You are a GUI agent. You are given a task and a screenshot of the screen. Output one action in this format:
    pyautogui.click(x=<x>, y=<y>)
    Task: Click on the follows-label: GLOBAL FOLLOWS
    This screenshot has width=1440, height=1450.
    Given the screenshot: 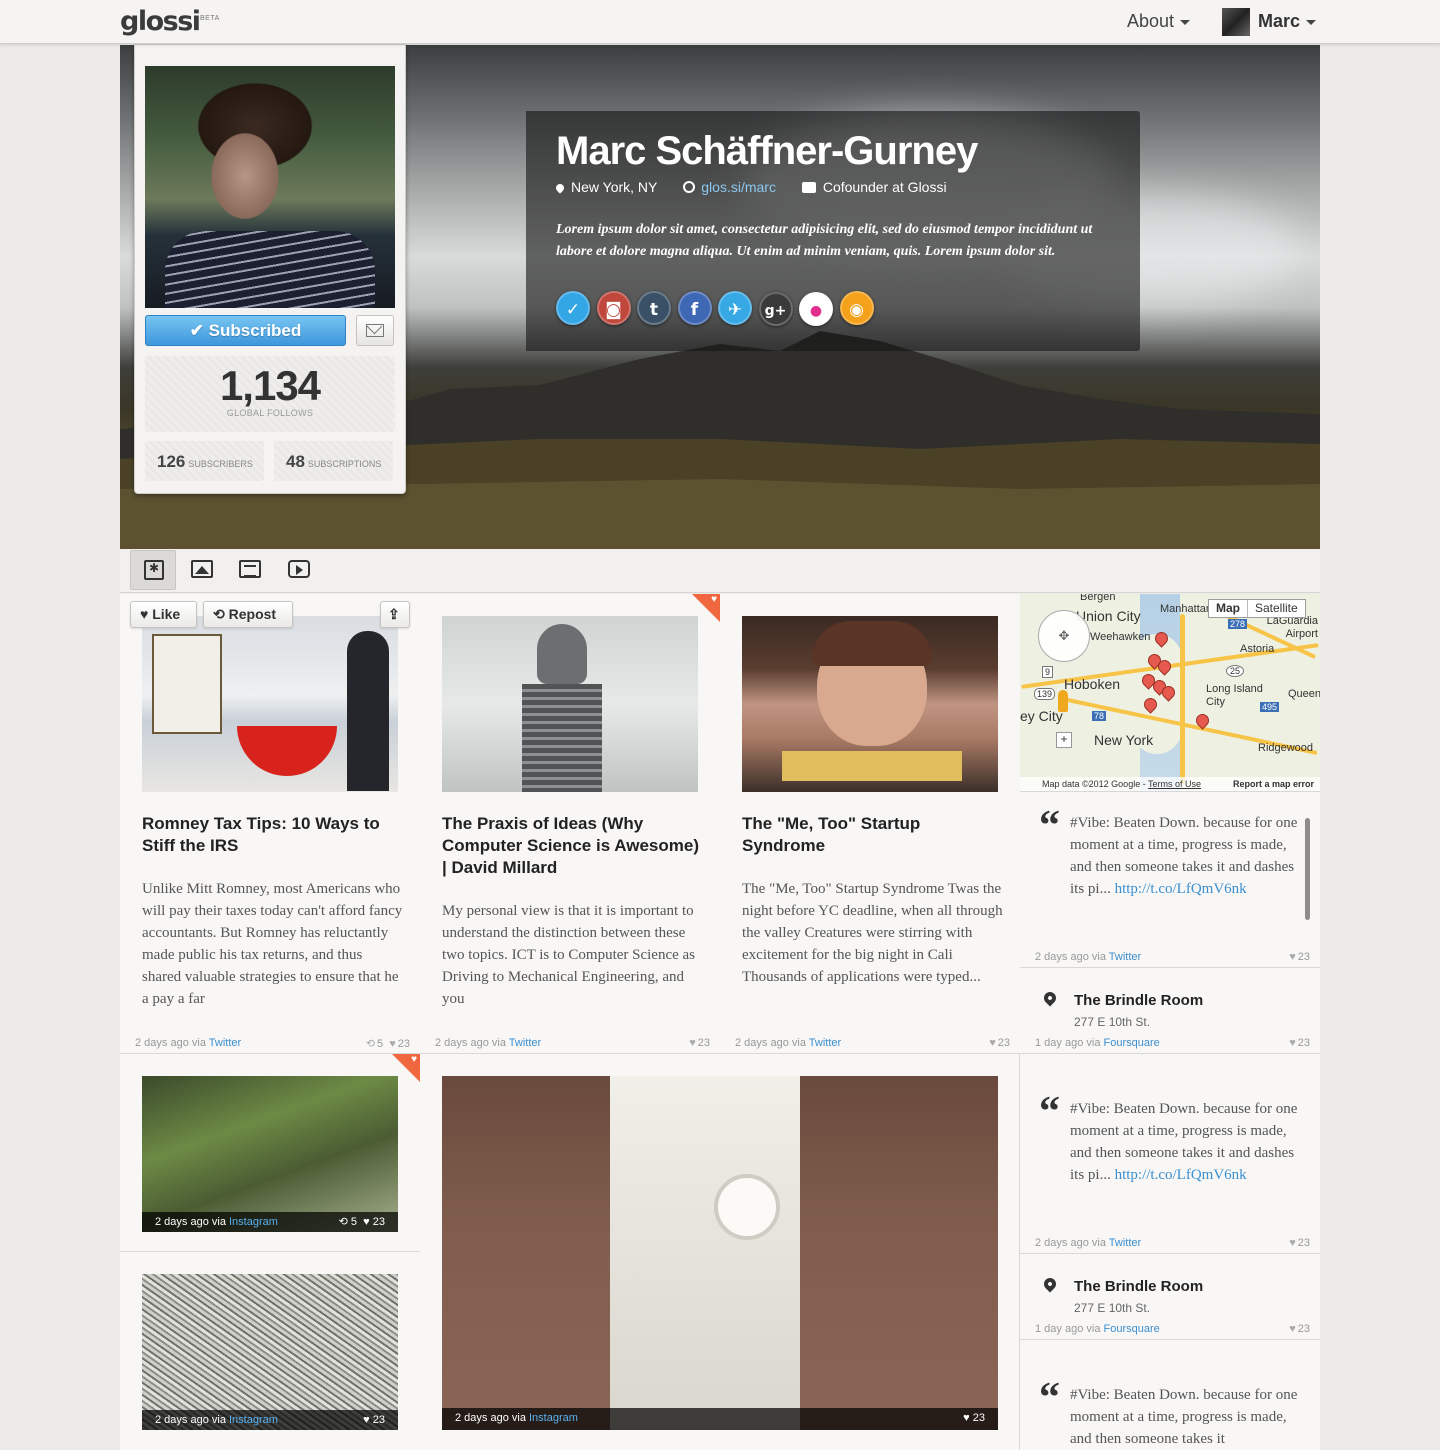 What is the action you would take?
    pyautogui.click(x=270, y=413)
    